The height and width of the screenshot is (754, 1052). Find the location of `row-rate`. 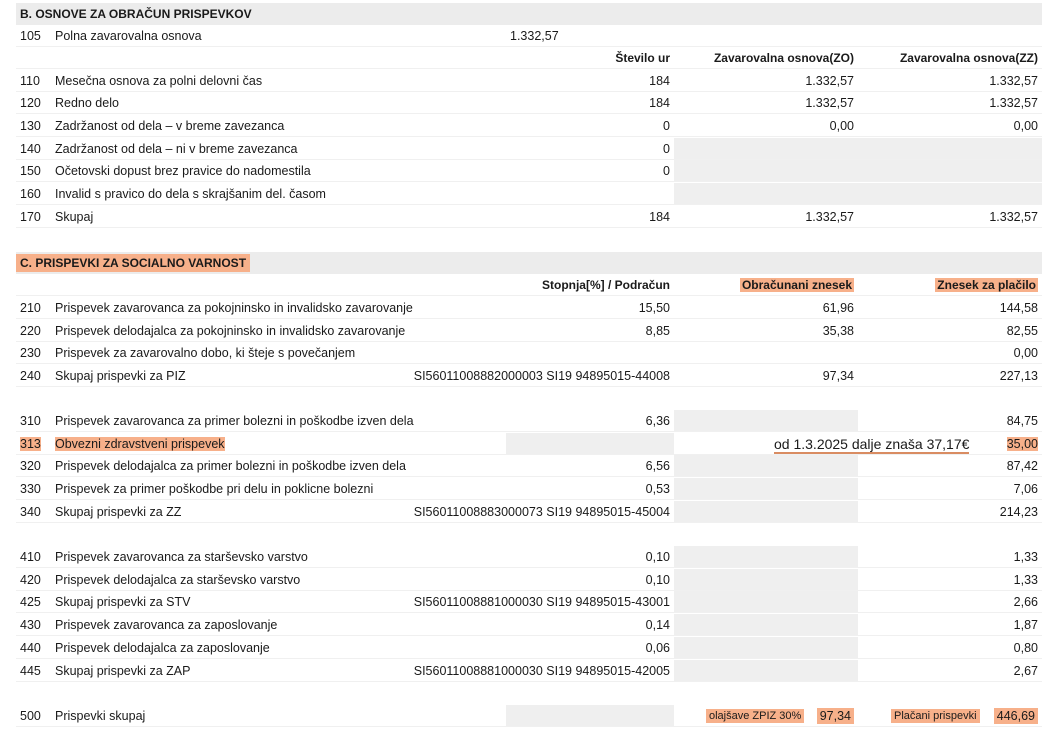

row-rate is located at coordinates (590, 352).